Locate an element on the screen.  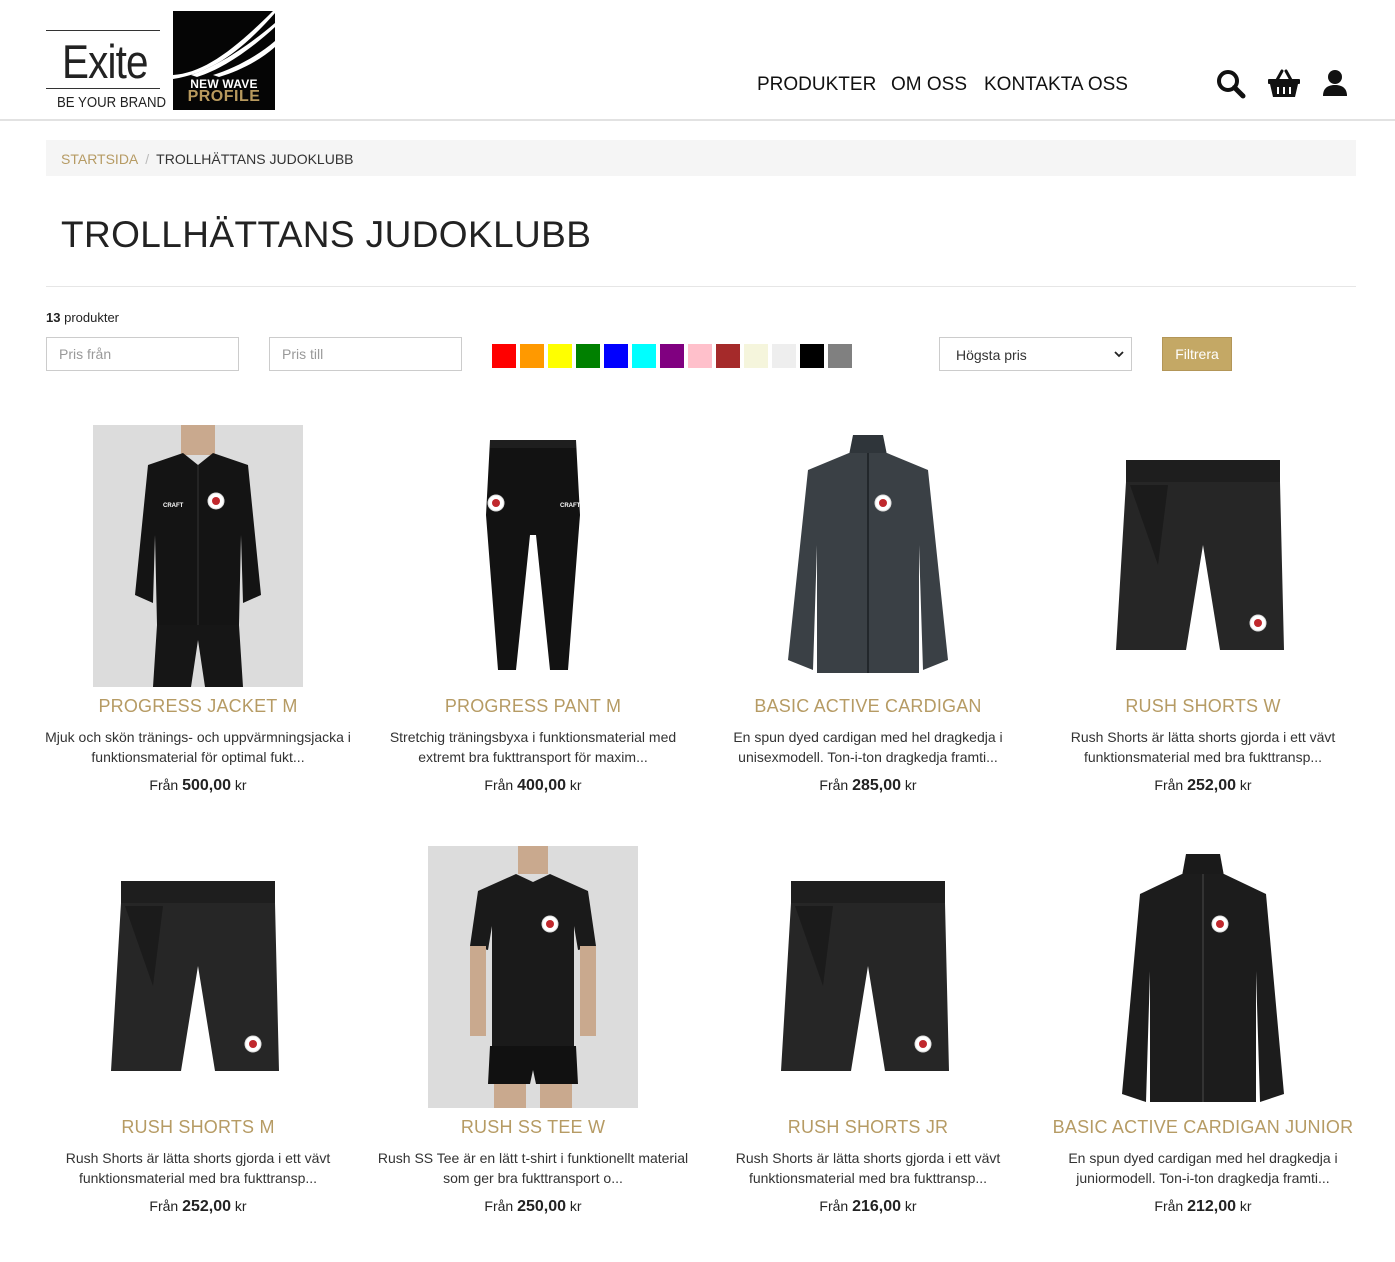
price-amount: 400,00 is located at coordinates (542, 785).